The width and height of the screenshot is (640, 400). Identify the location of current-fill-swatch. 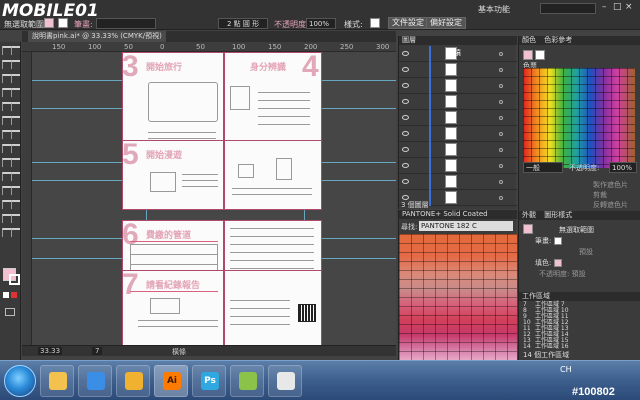
(528, 55).